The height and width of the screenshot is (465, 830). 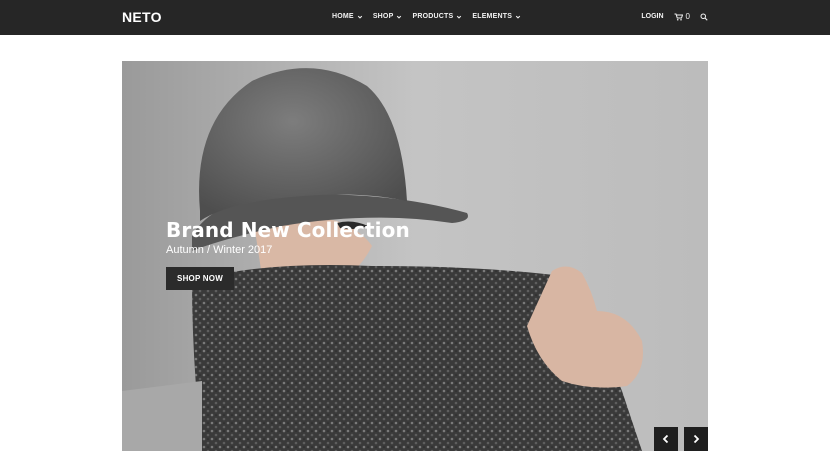 I want to click on menu-item-label: SHOP, so click(x=383, y=16).